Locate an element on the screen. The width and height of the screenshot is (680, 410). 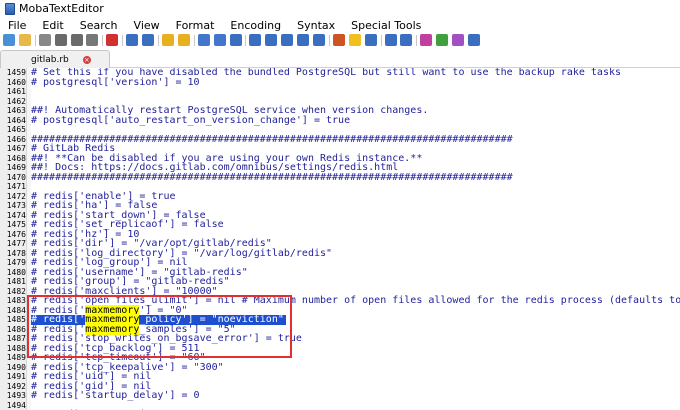
line-number: 1487 is located at coordinates (16, 338).